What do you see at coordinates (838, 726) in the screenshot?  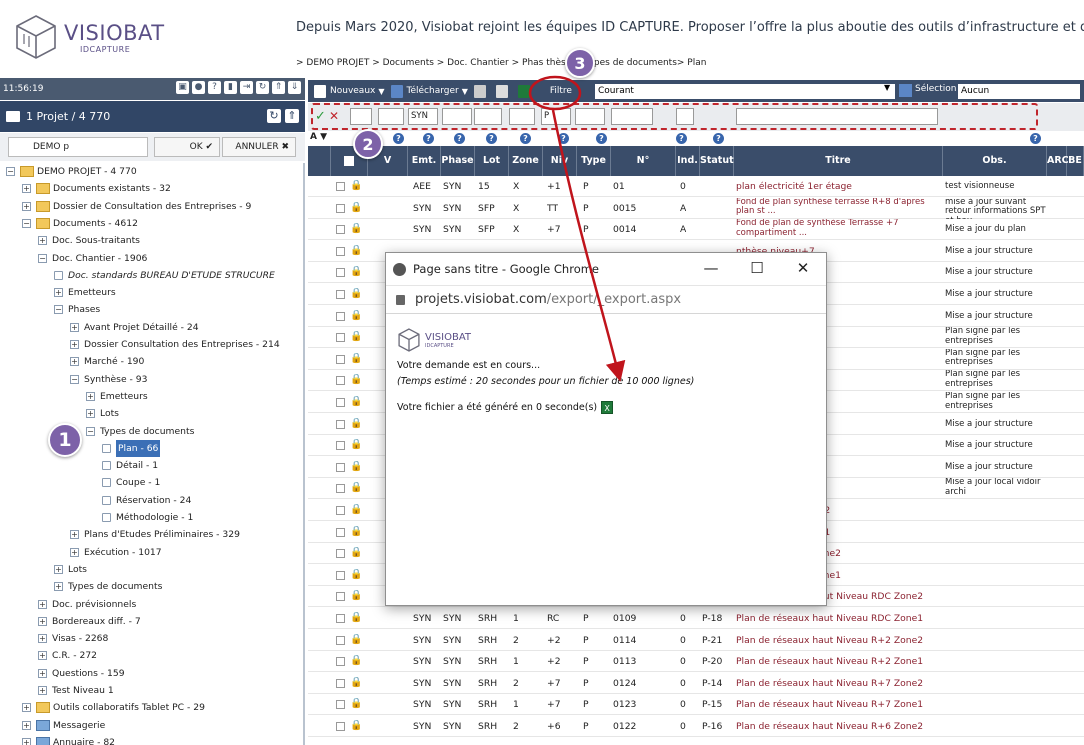 I see `cell-titre: Plan de réseaux haut Niveau R+6 Zone2` at bounding box center [838, 726].